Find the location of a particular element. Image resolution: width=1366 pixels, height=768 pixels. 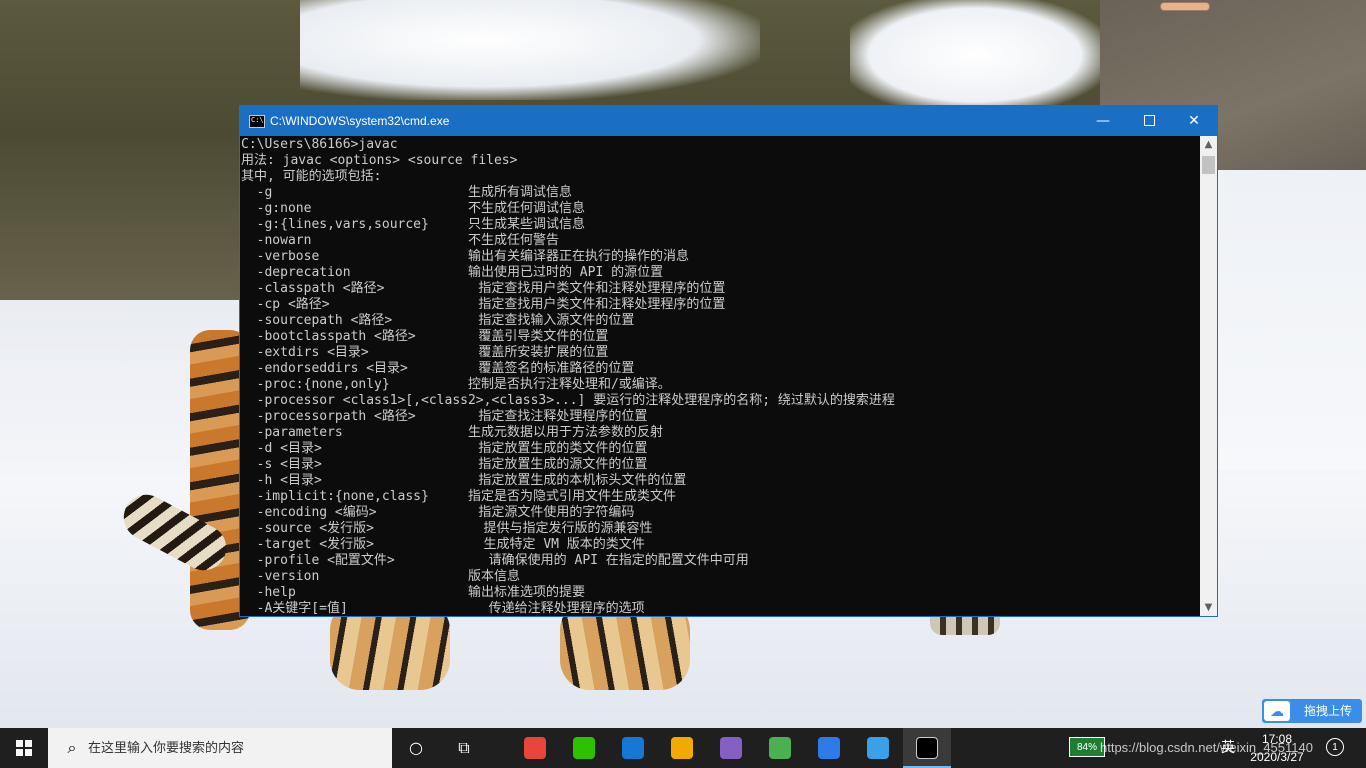

wechat-icon is located at coordinates (584, 748).